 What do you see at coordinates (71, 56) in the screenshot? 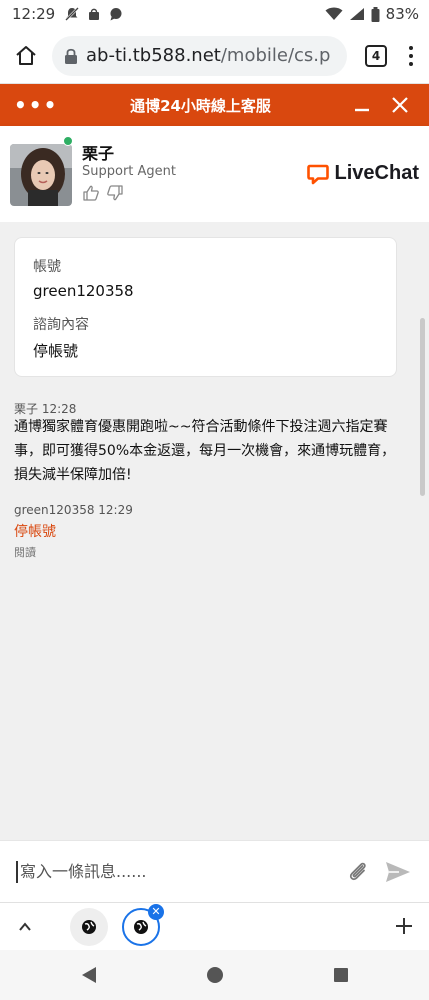
I see `lock-icon` at bounding box center [71, 56].